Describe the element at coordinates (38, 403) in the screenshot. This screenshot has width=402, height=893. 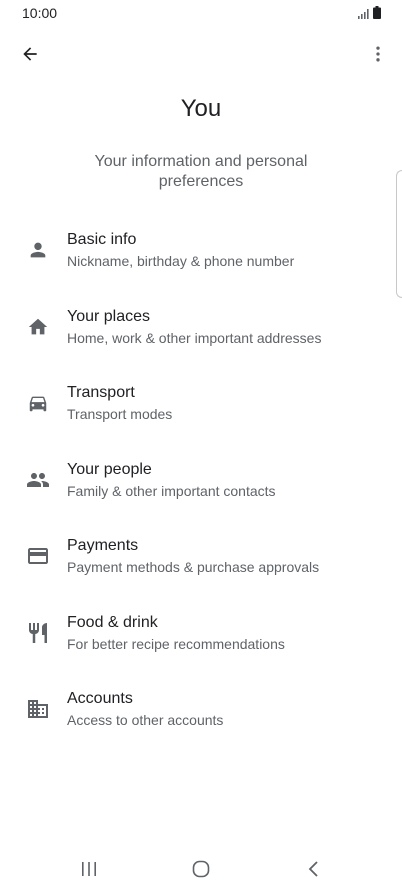
I see `car-icon` at that location.